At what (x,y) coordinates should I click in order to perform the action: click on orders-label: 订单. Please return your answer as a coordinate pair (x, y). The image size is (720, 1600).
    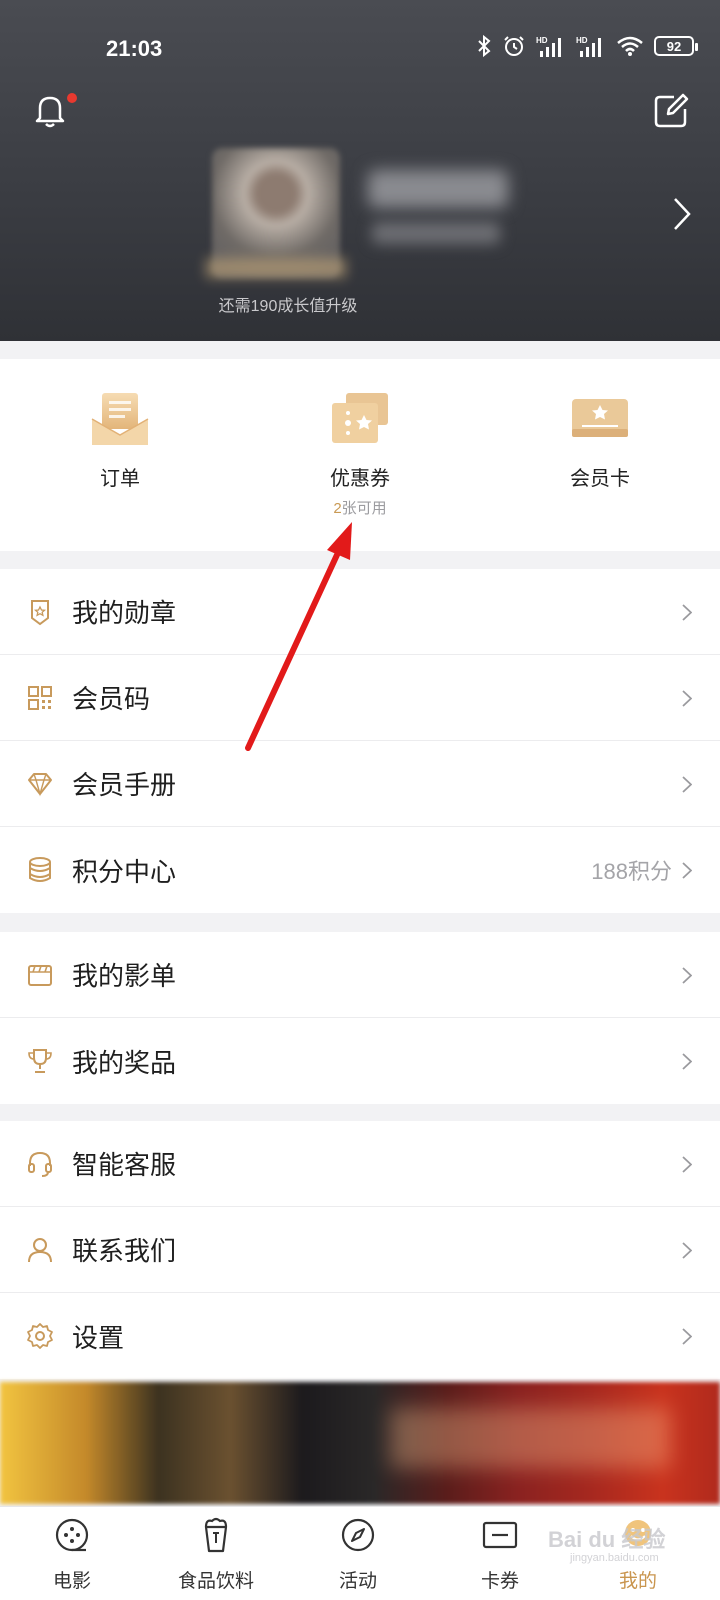
    Looking at the image, I should click on (120, 479).